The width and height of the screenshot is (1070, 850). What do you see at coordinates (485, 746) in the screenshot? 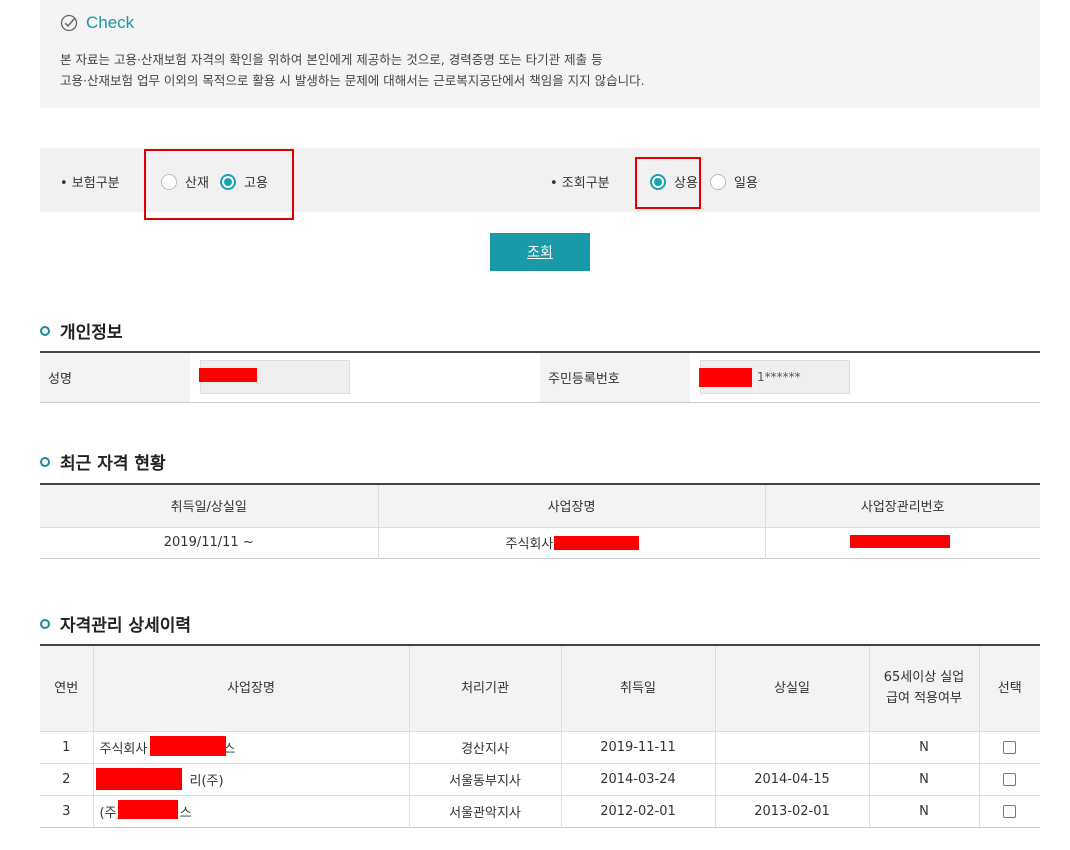
I see `row-office: 경산지사` at bounding box center [485, 746].